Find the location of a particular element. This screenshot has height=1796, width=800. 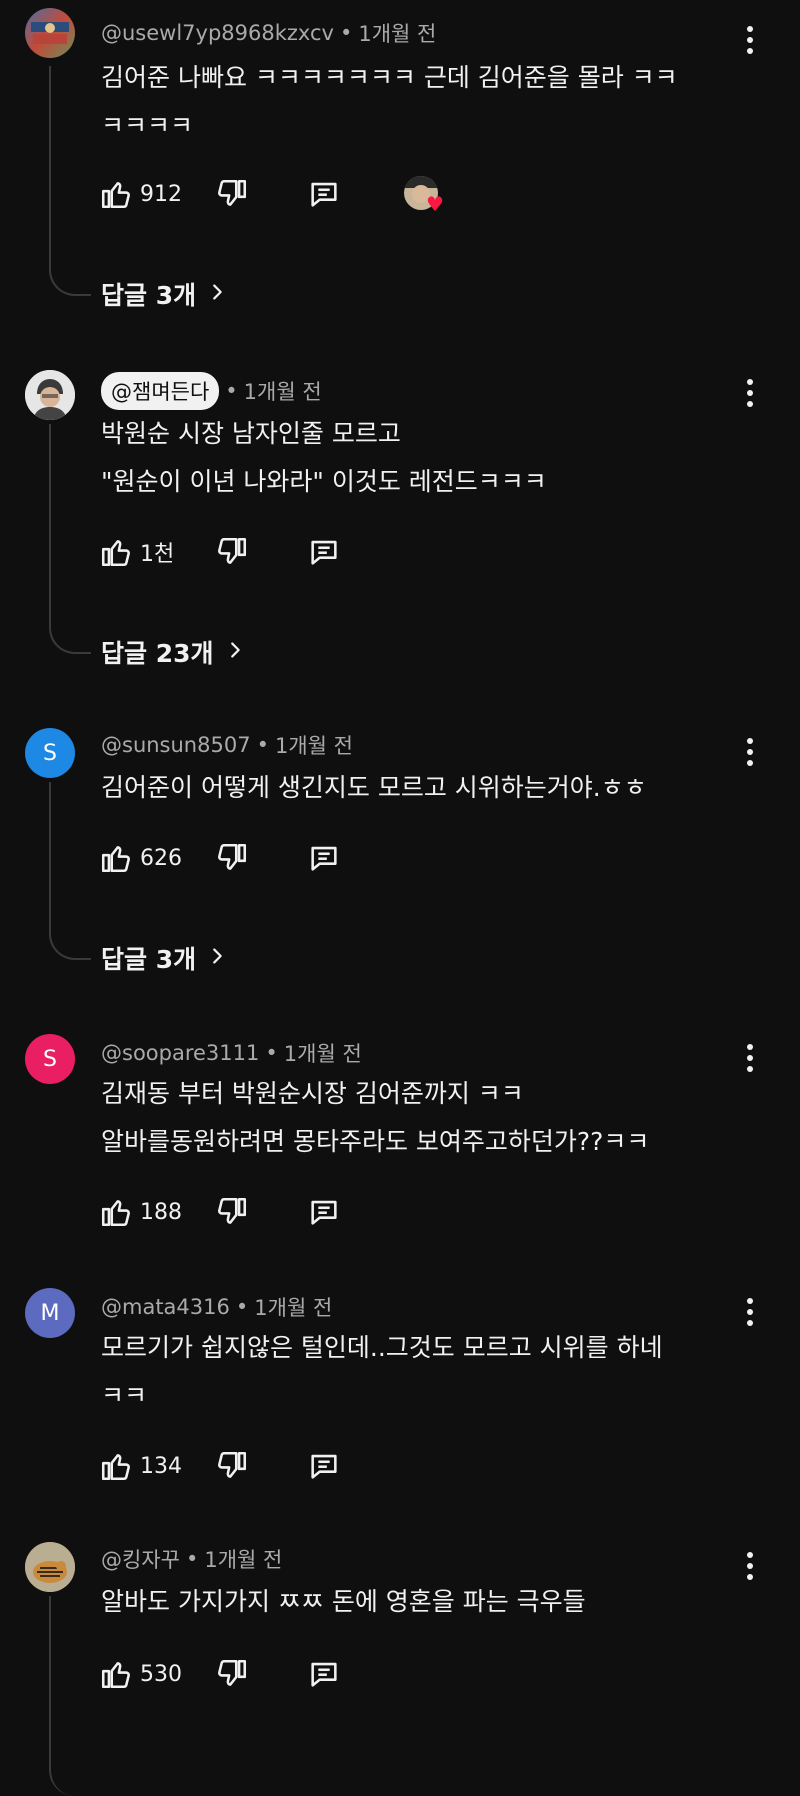

comment-actions: 188 is located at coordinates (220, 1212).